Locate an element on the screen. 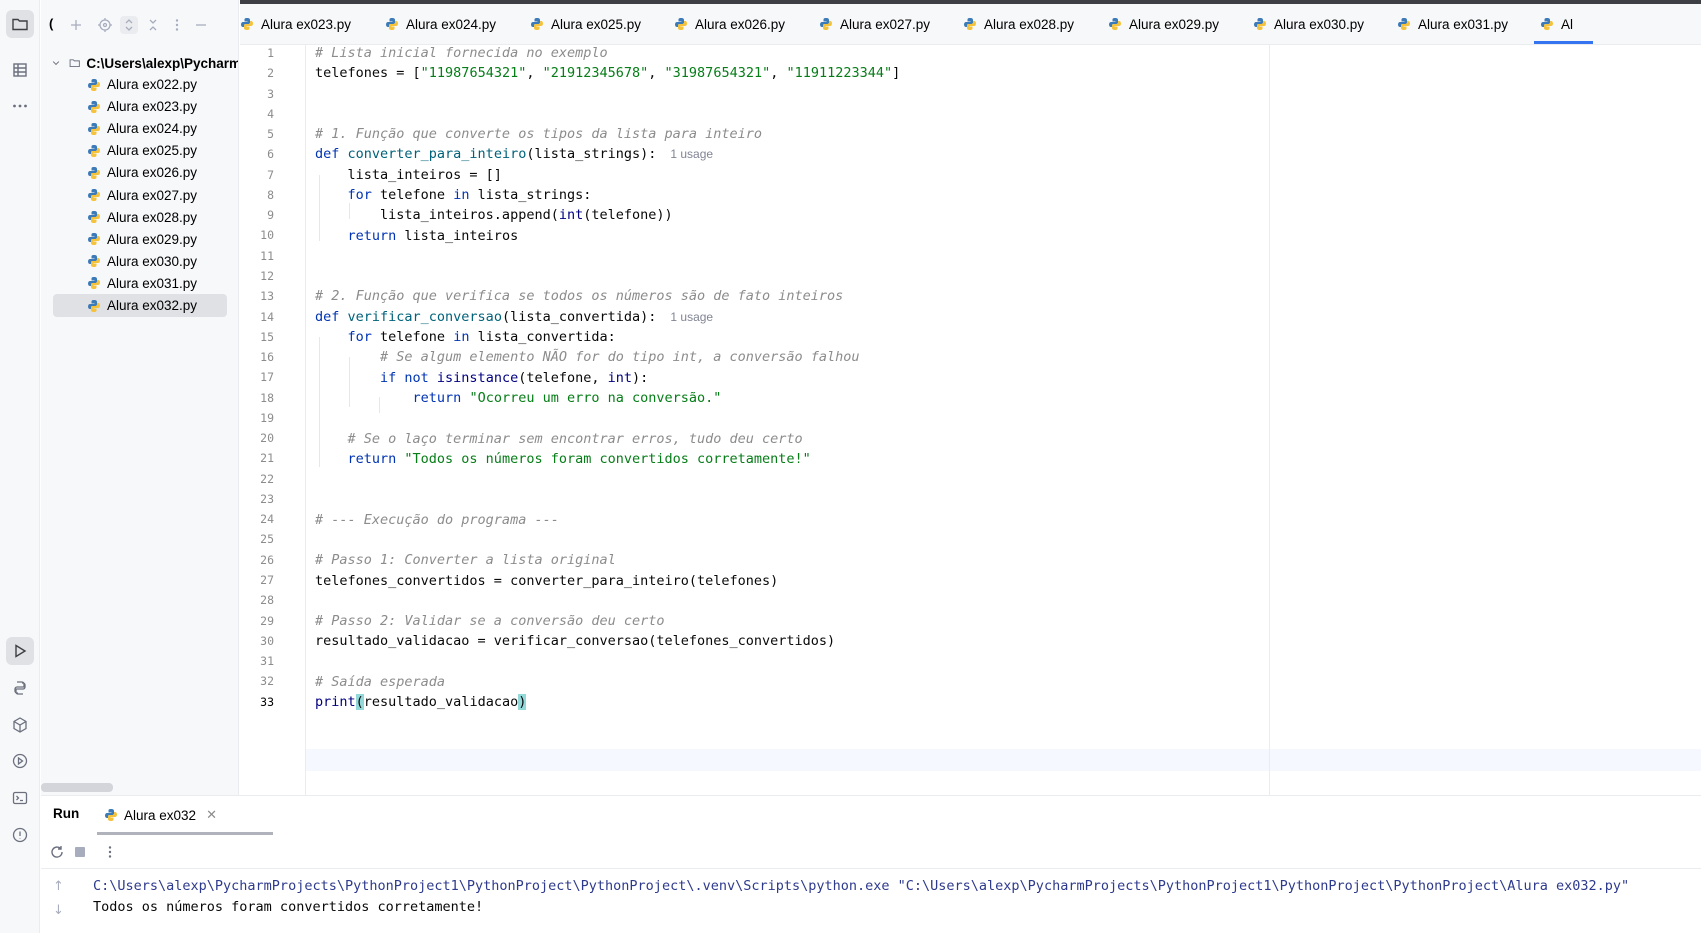  add-icon is located at coordinates (76, 25).